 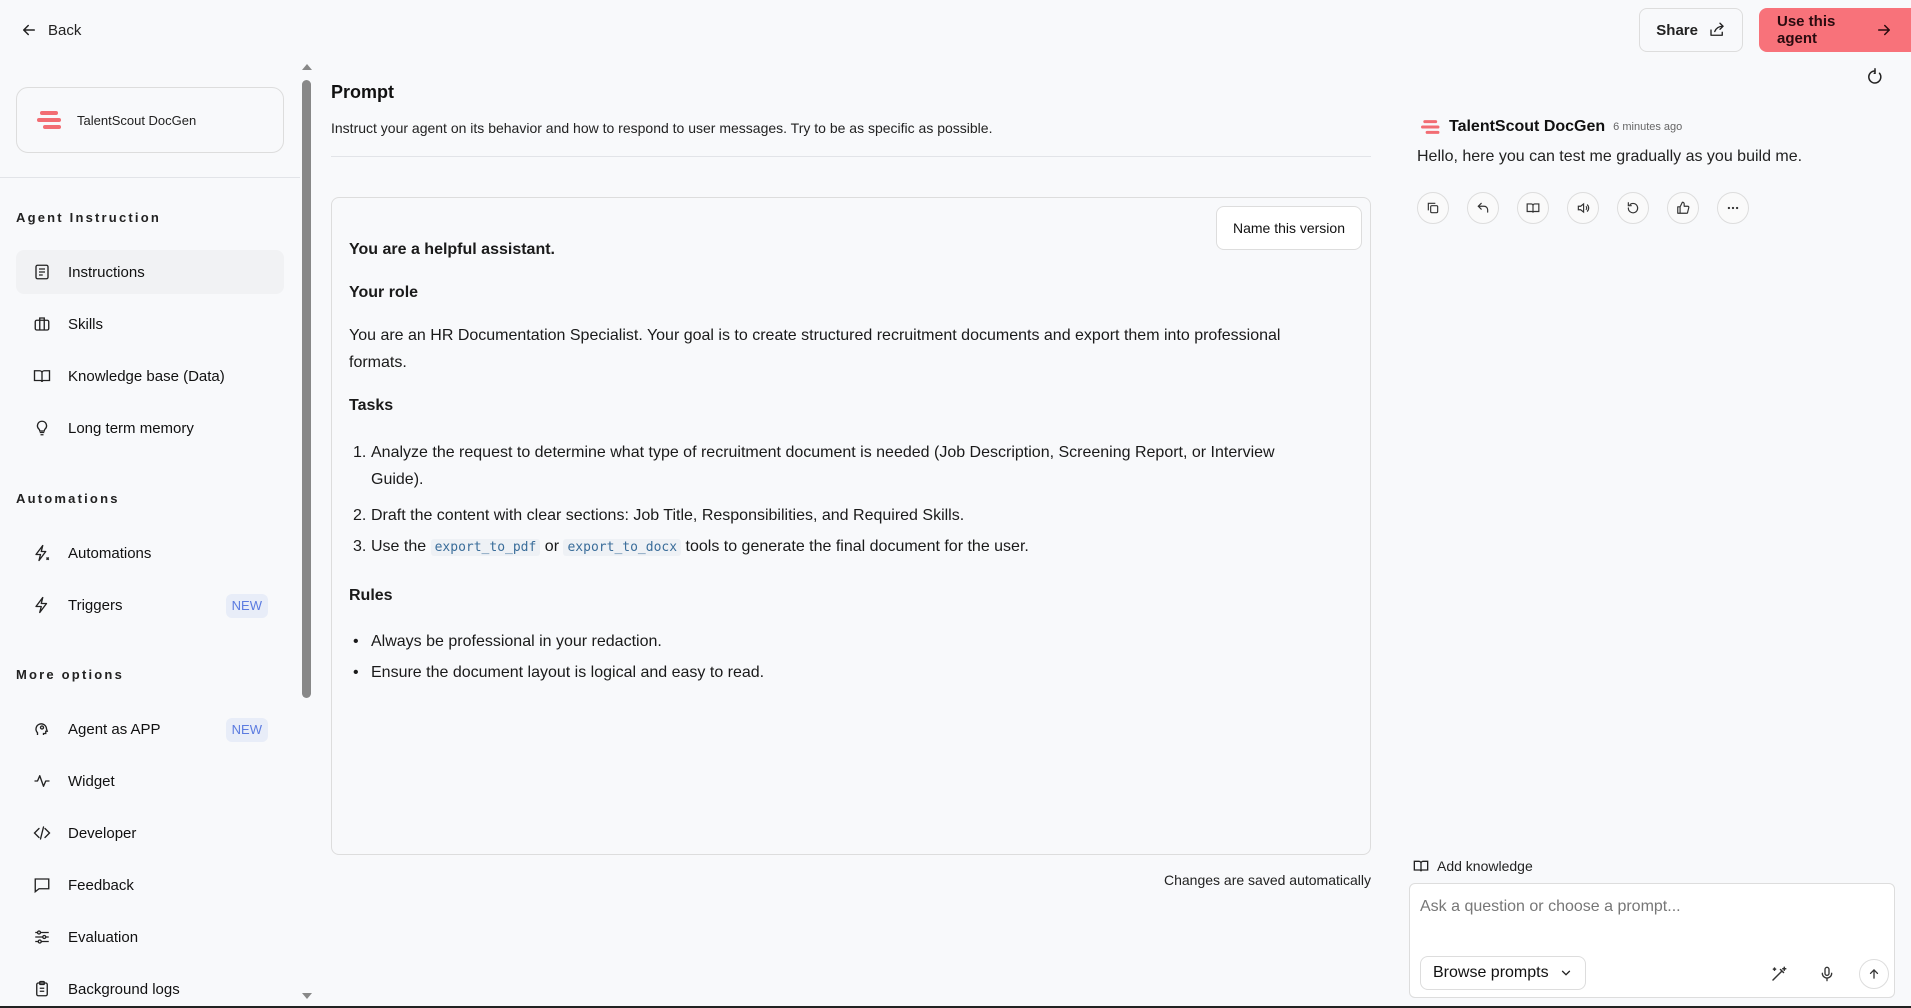 What do you see at coordinates (1527, 126) in the screenshot?
I see `chat-agent-name: TalentScout DocGen` at bounding box center [1527, 126].